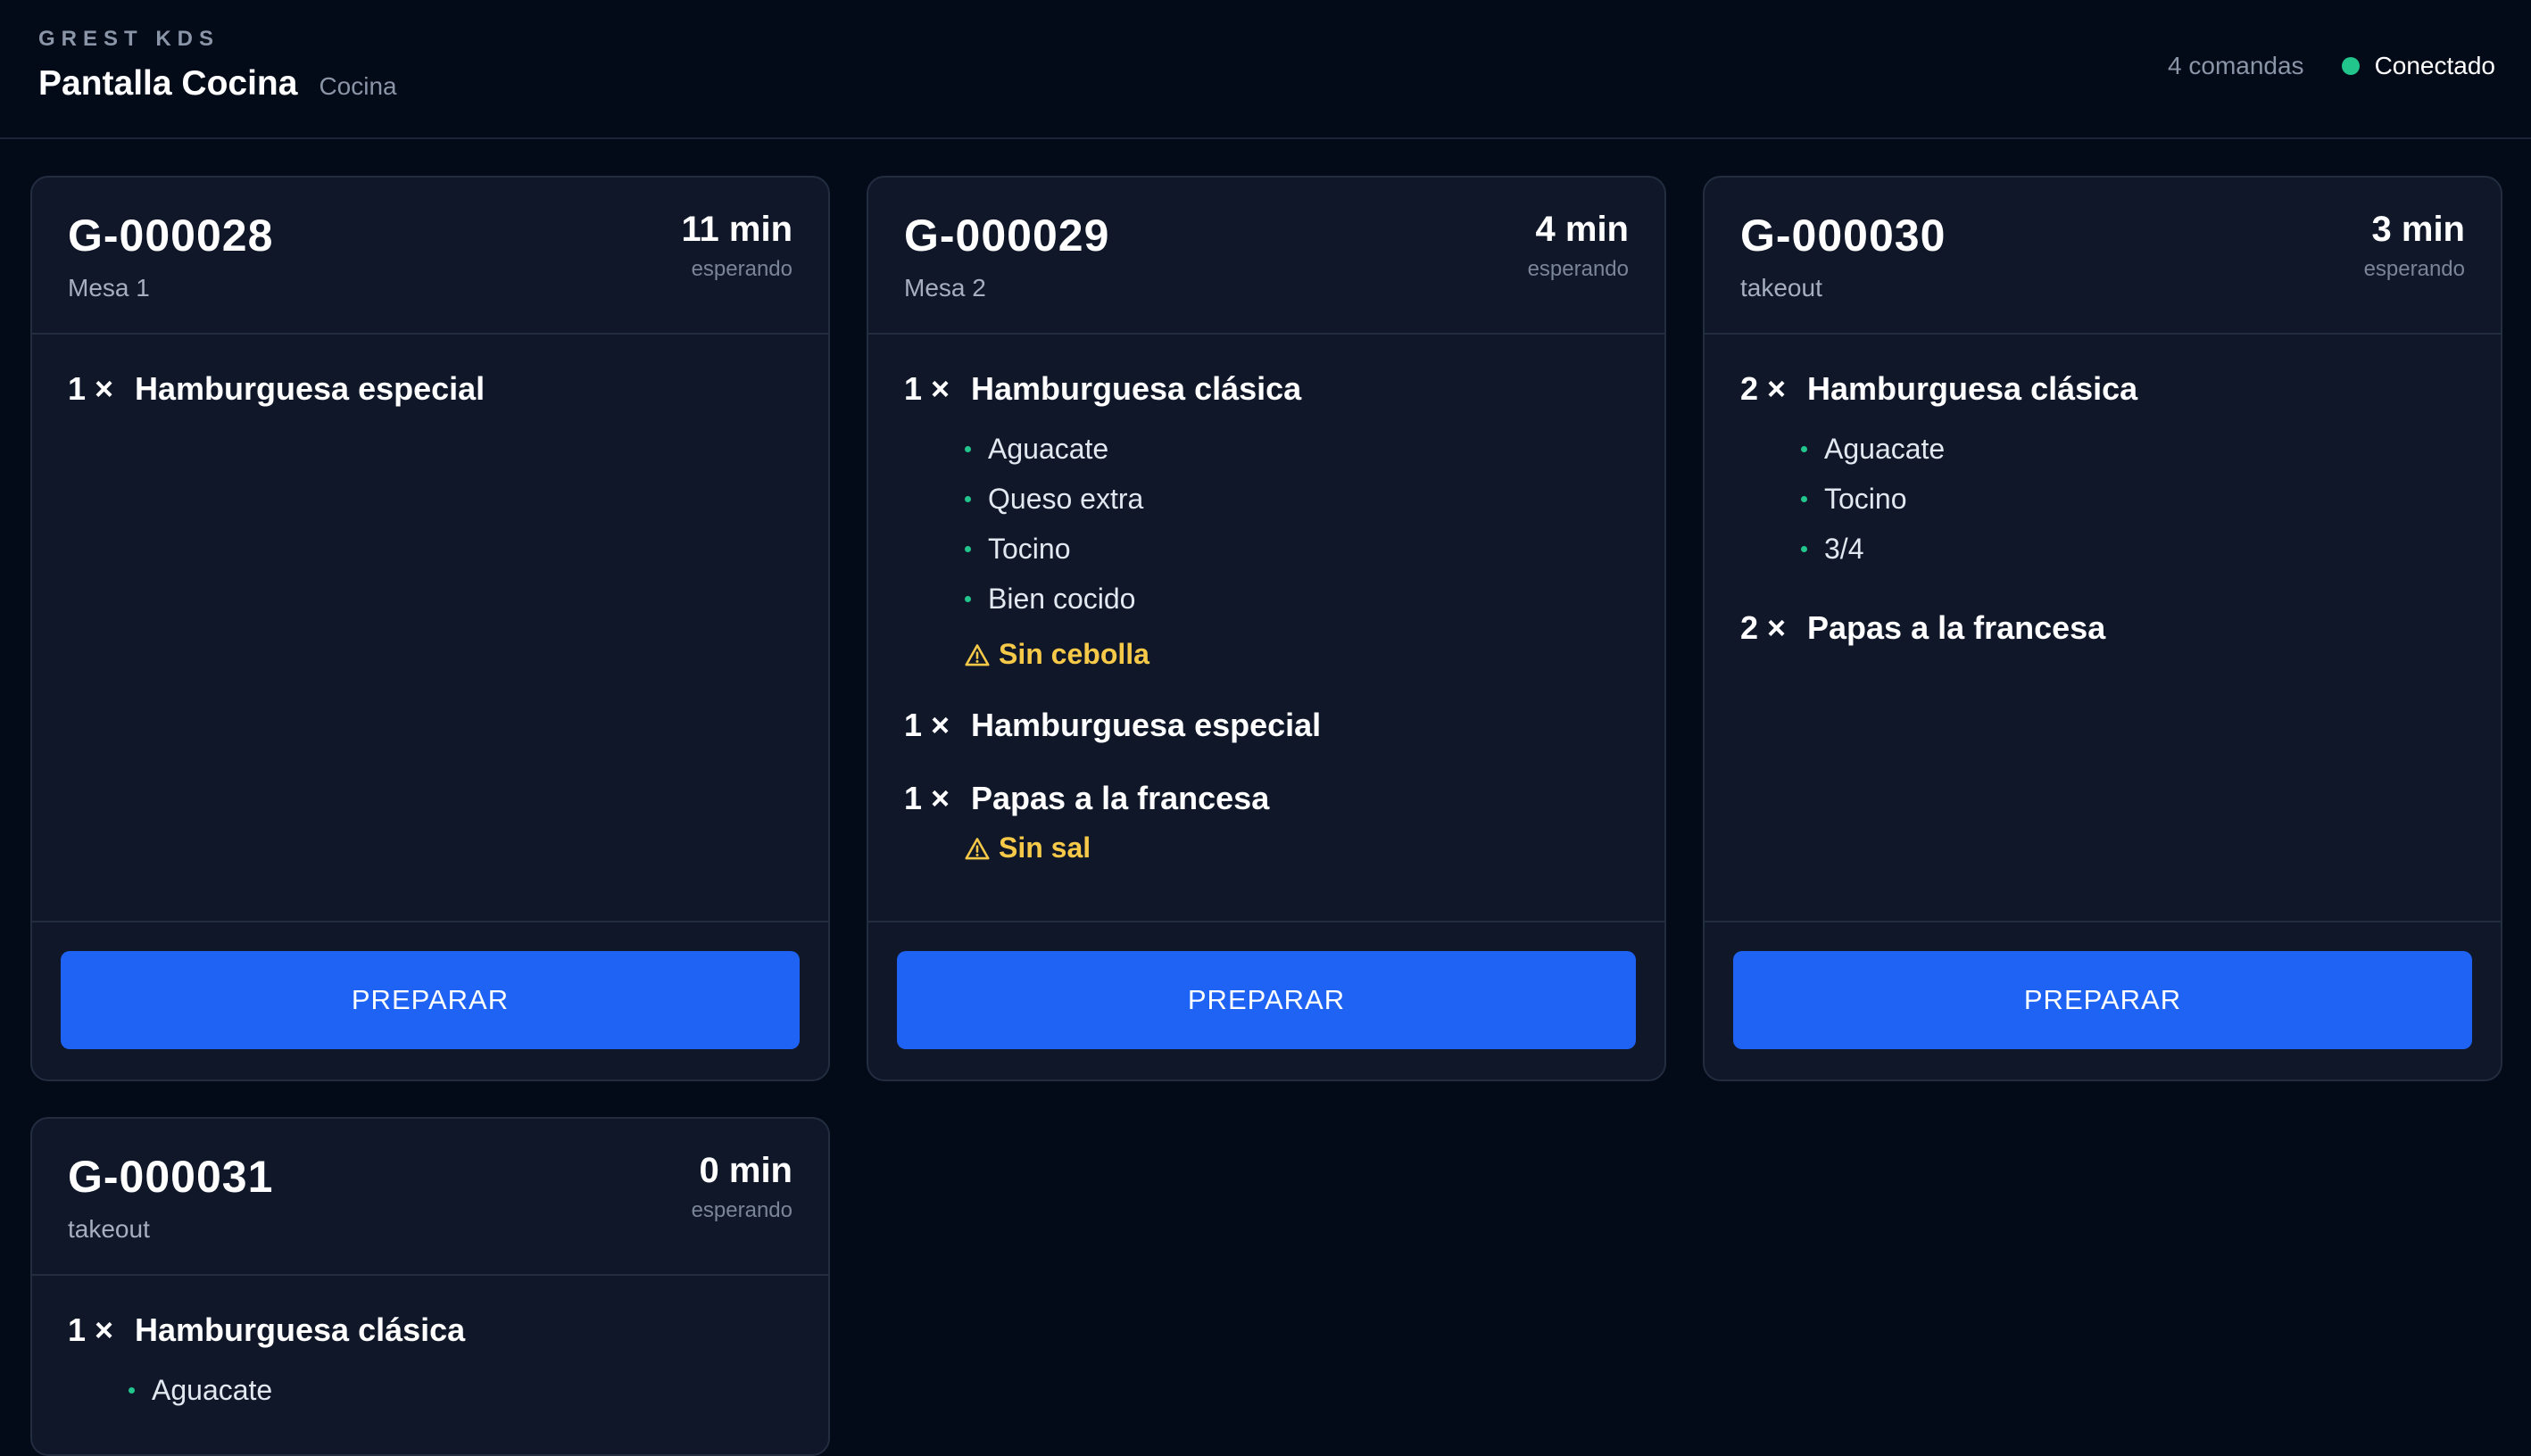 The image size is (2531, 1456). I want to click on item-note: Sin sal, so click(1297, 847).